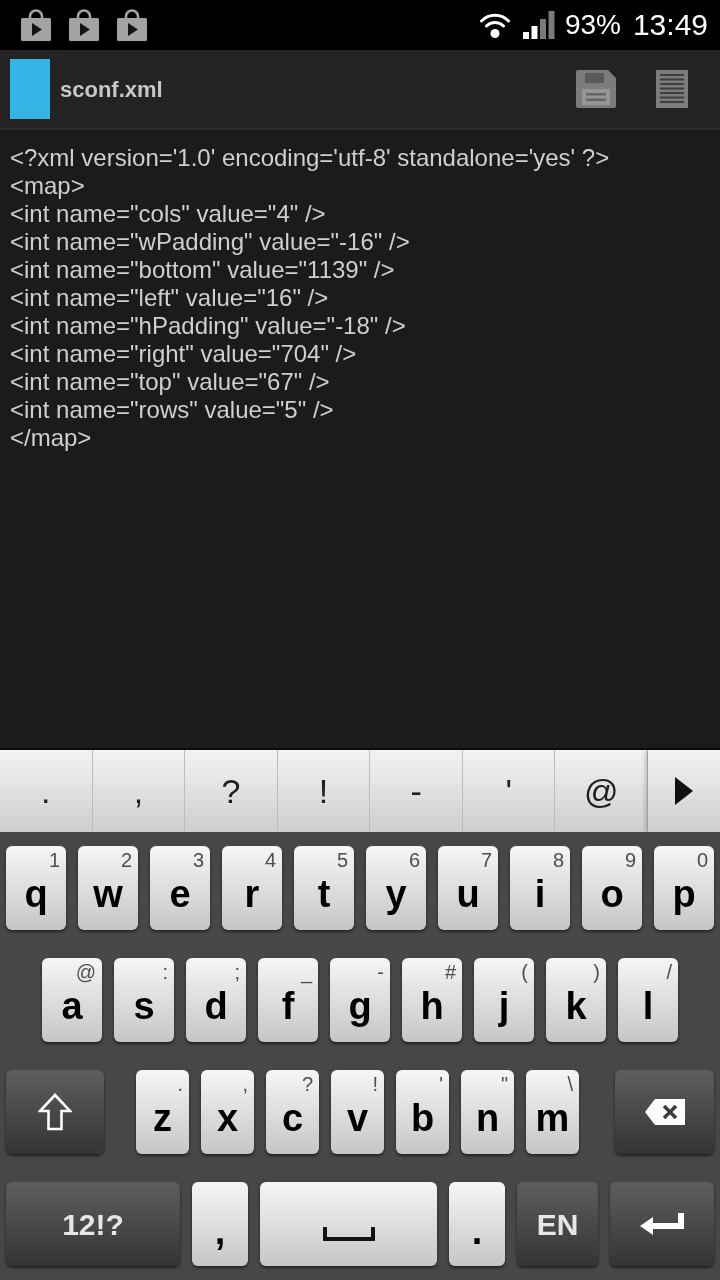  Describe the element at coordinates (494, 25) in the screenshot. I see `wifi-icon` at that location.